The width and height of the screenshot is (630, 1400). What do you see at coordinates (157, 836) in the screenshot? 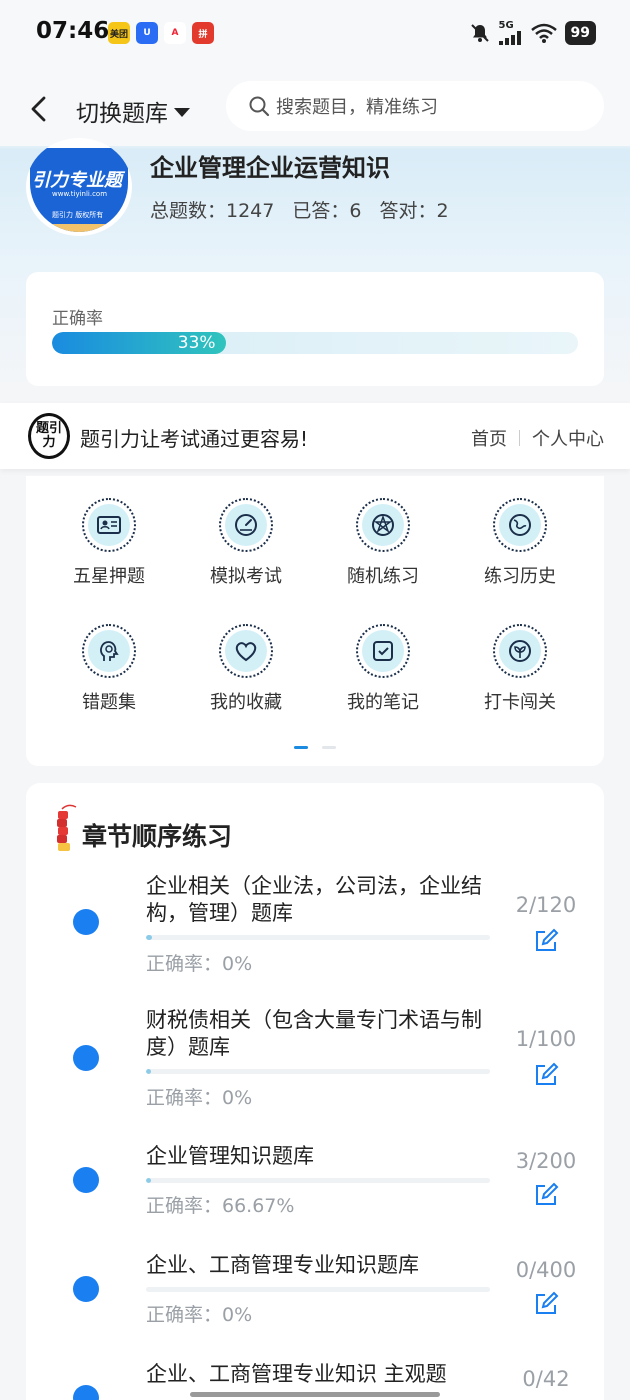
I see `chapter-section-title: 章节顺序练习` at bounding box center [157, 836].